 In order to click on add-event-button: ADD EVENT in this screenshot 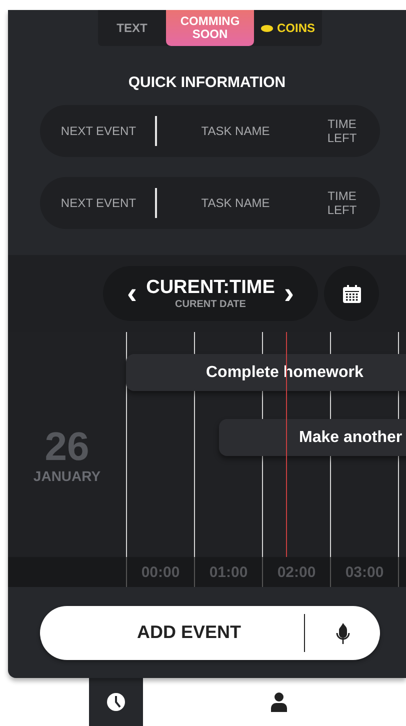, I will do `click(172, 633)`.